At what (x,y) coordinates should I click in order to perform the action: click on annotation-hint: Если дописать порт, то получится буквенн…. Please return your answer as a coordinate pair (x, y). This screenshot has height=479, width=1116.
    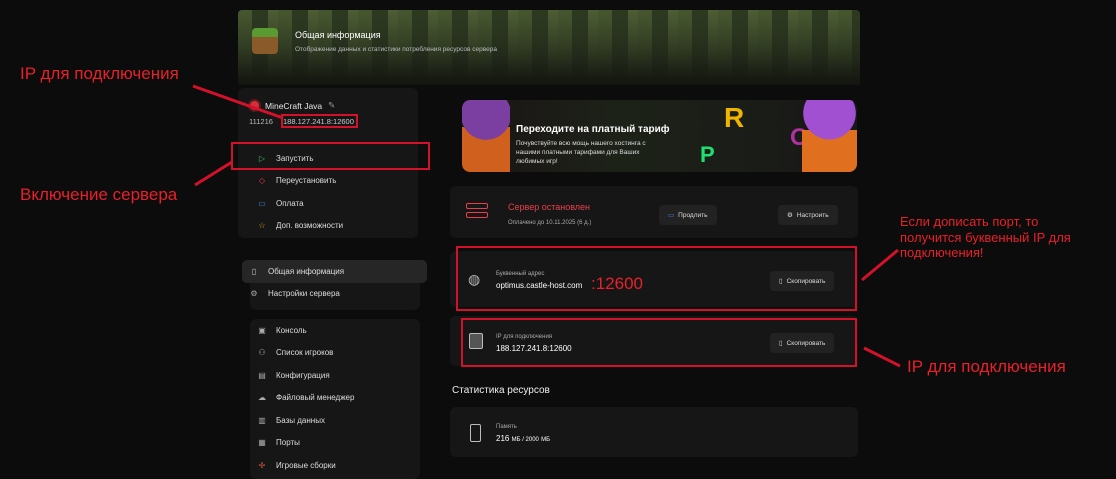
    Looking at the image, I should click on (985, 237).